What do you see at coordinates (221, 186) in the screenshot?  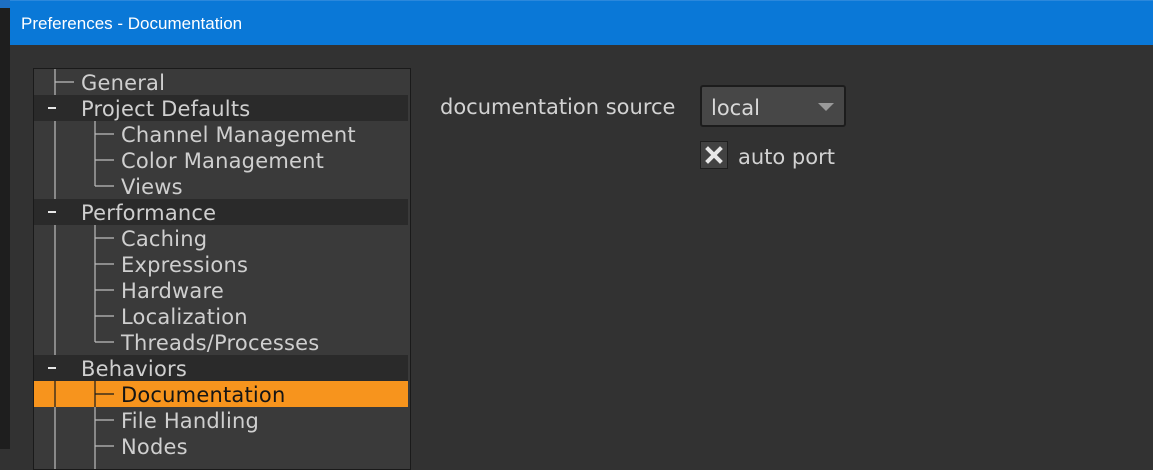 I see `tree-item-views: Views` at bounding box center [221, 186].